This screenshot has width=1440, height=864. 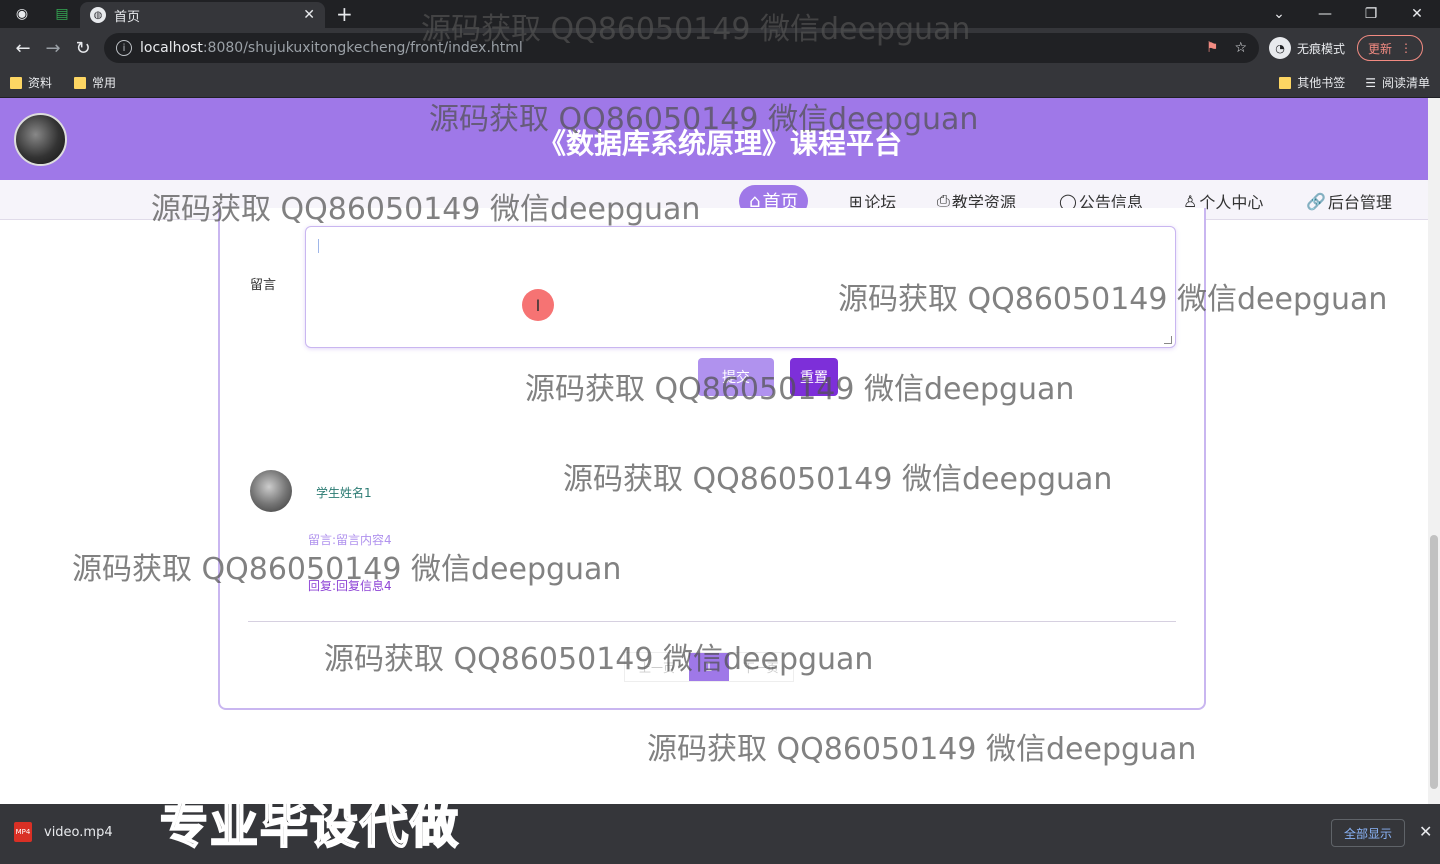 I want to click on tab-title: 首页, so click(x=127, y=17).